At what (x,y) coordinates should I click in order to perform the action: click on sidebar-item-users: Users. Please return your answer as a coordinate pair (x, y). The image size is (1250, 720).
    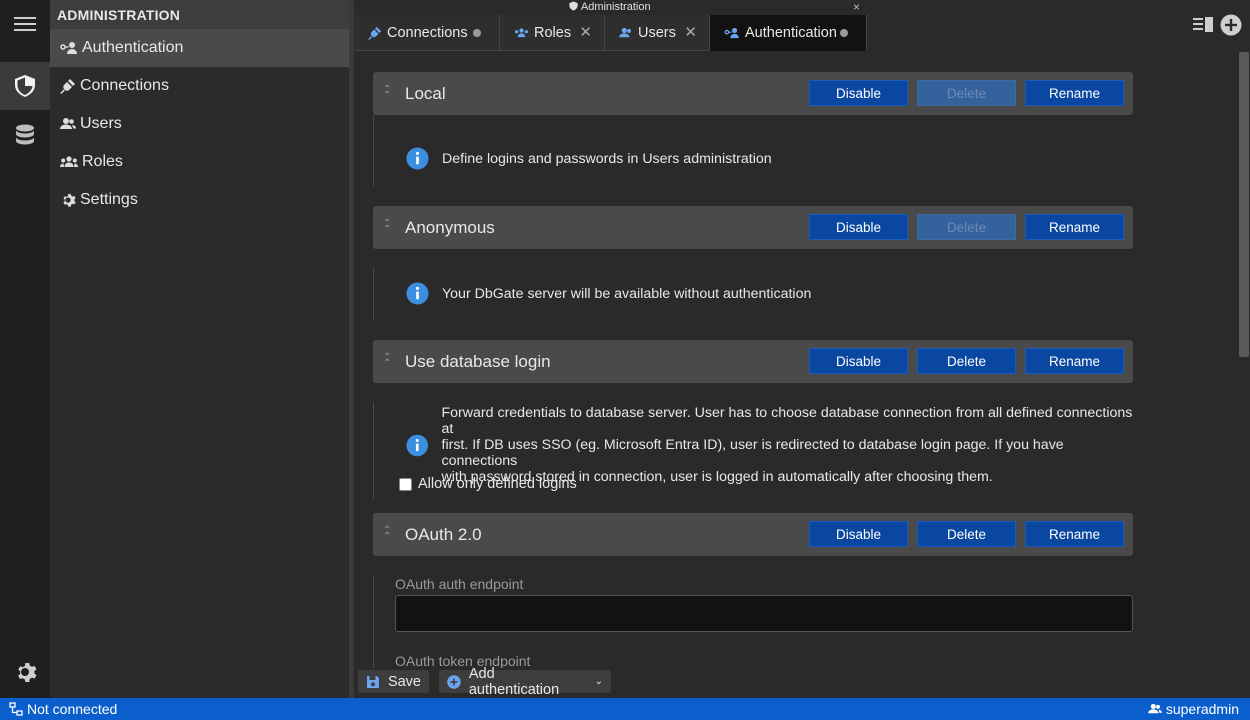
    Looking at the image, I should click on (199, 124).